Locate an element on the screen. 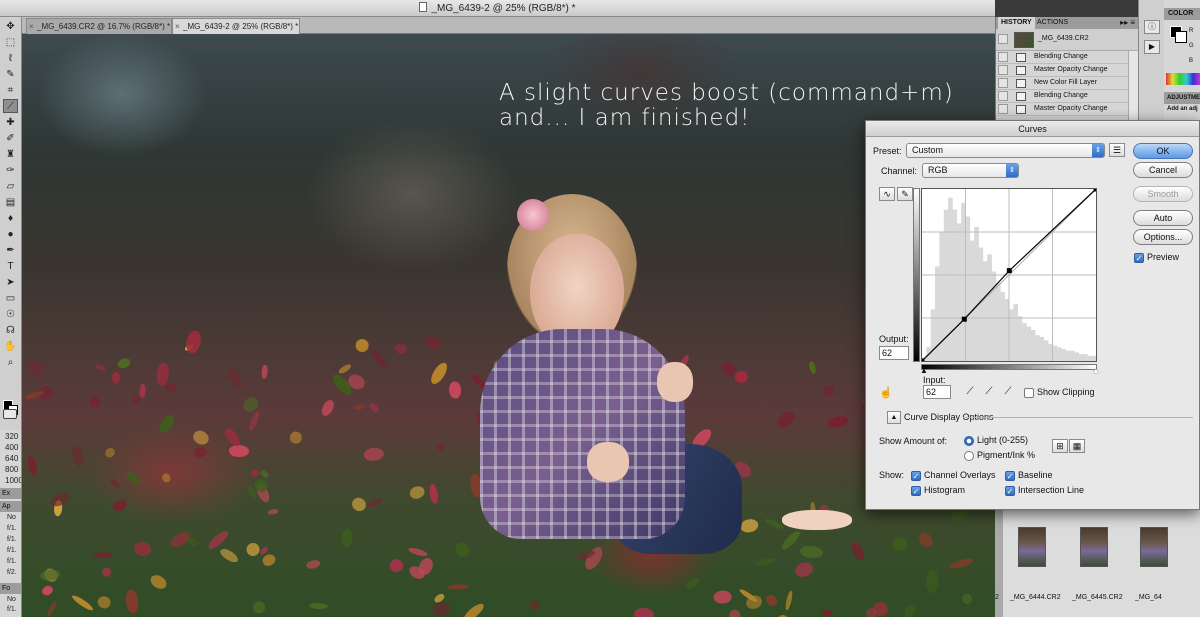  tab-adjustments: ADJUSTME is located at coordinates (1182, 98).